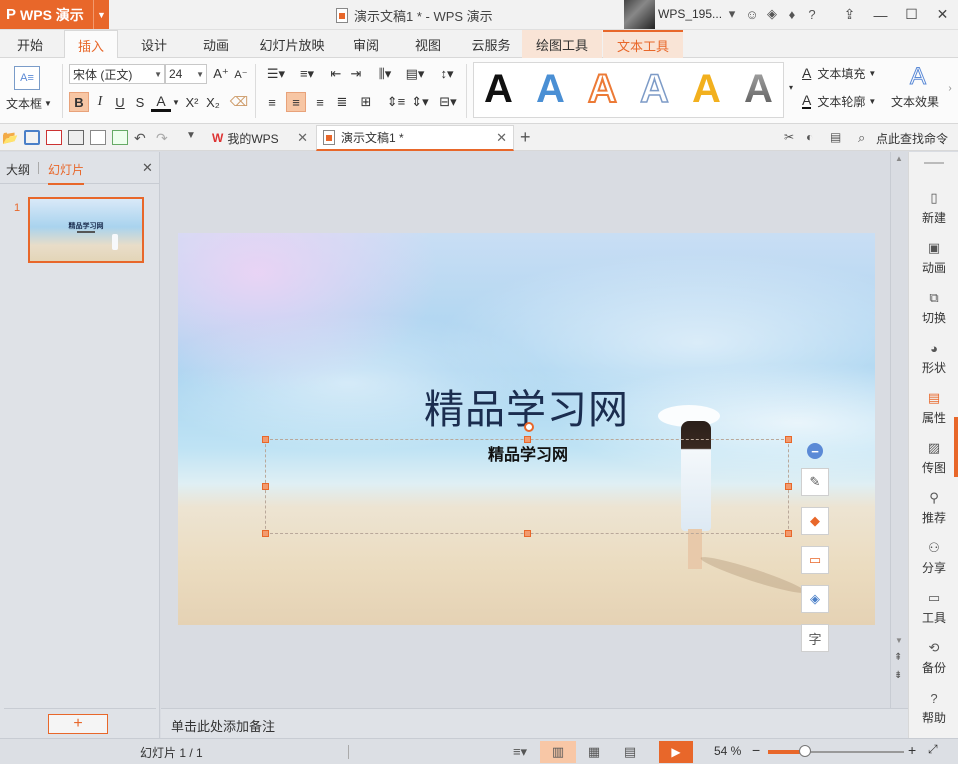  I want to click on selected-textbox: 精品学习网, so click(527, 479).